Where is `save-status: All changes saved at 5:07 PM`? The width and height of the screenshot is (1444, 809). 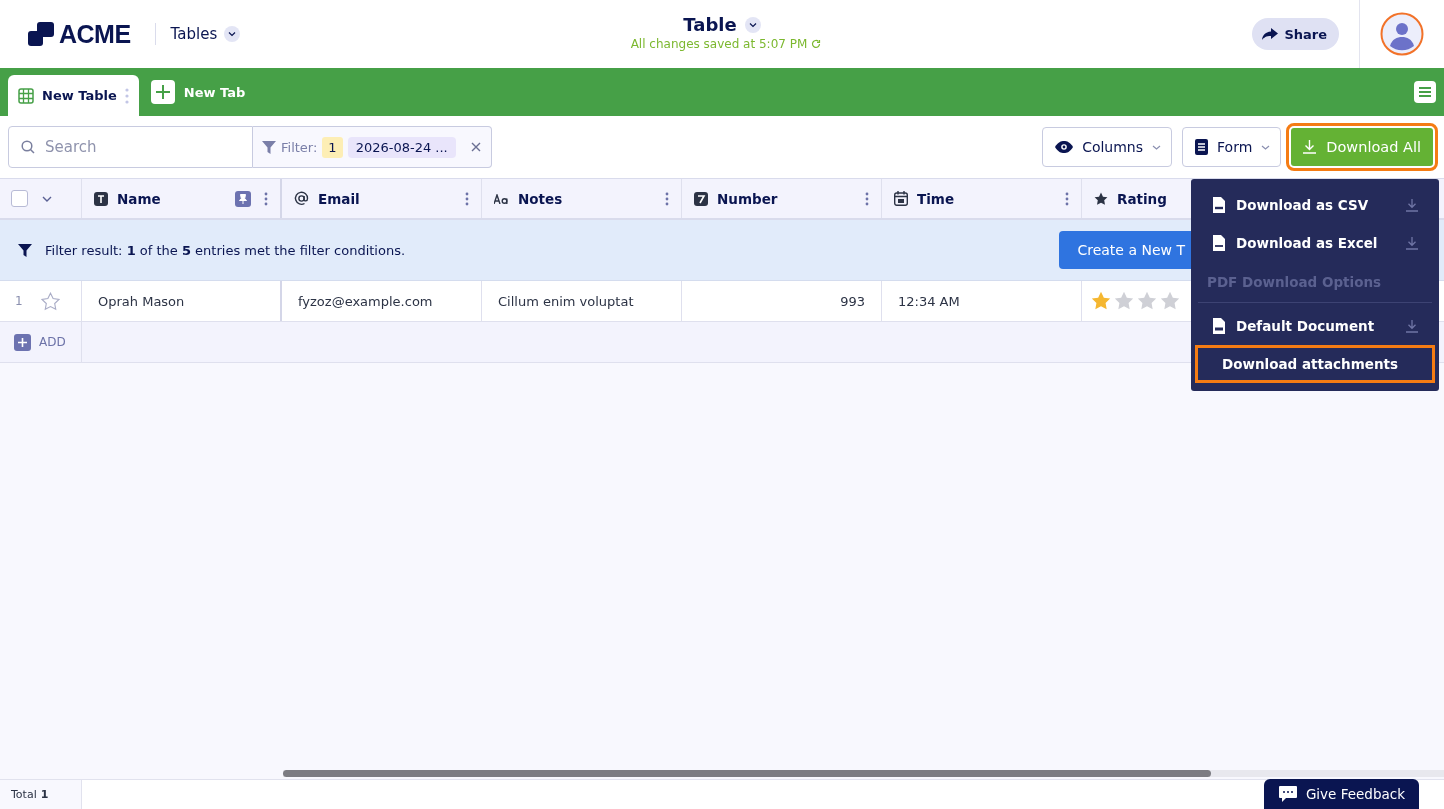
save-status: All changes saved at 5:07 PM is located at coordinates (719, 44).